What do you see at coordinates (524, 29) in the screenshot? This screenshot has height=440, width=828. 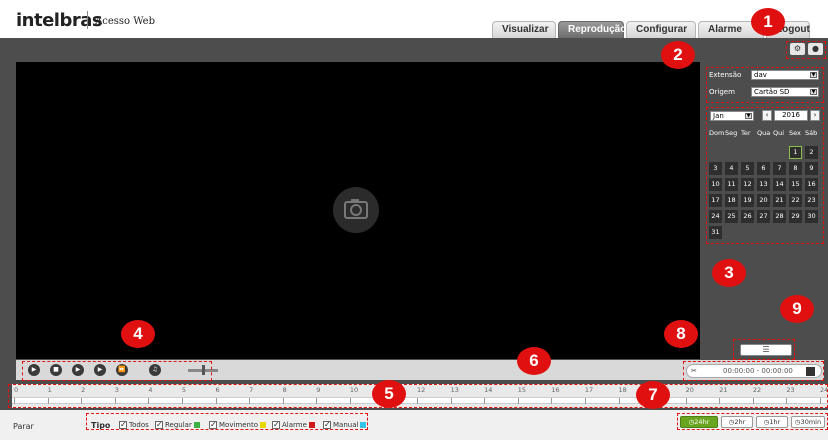 I see `tab-visualizar: Visualizar` at bounding box center [524, 29].